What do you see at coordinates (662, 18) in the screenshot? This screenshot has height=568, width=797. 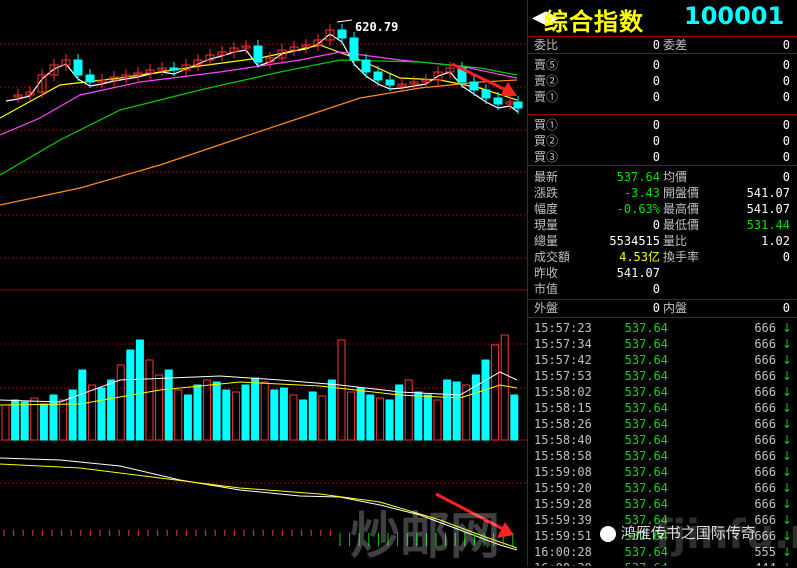 I see `panel-title: ◀▶ 综合指数 100001` at bounding box center [662, 18].